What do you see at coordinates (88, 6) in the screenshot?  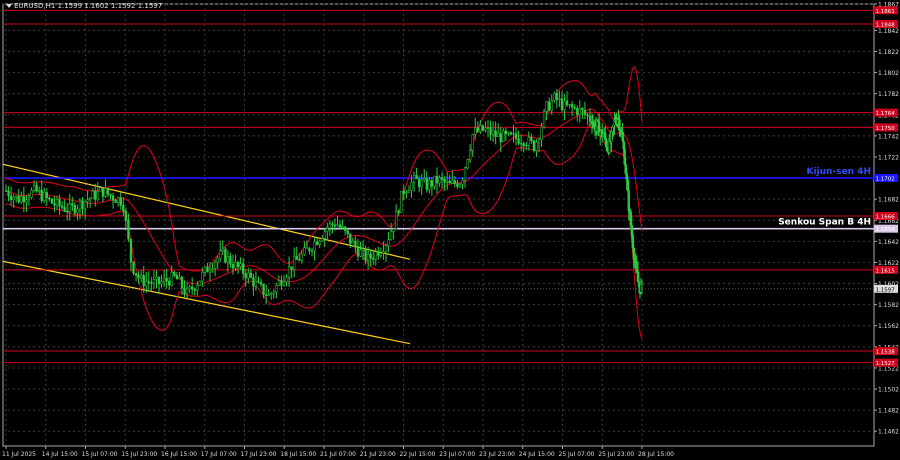 I see `symbol-info: EURUSD,H1 1.1599 1.1602 1.1592 1.1597` at bounding box center [88, 6].